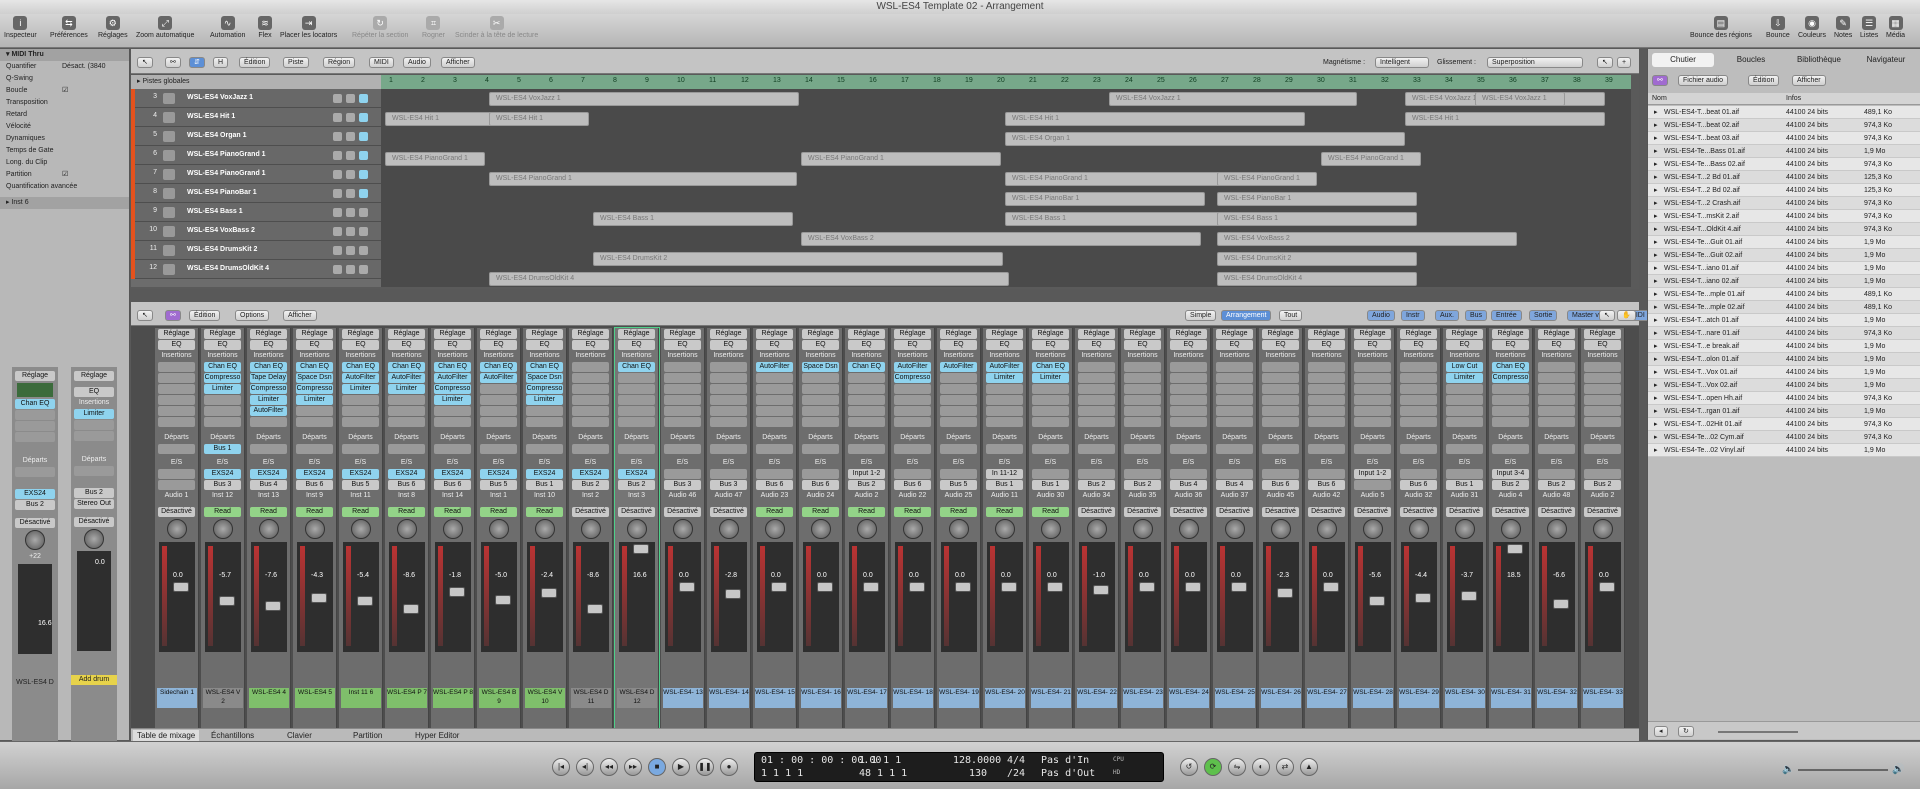 This screenshot has height=789, width=1920. I want to click on channel-fader: 0.0, so click(1005, 597).